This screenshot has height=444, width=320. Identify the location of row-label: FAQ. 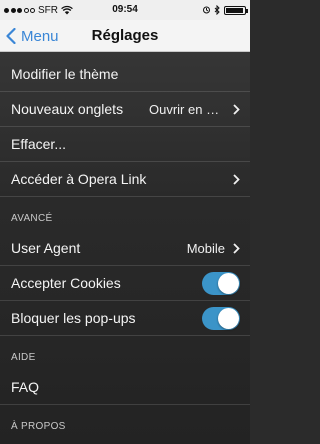
(25, 387).